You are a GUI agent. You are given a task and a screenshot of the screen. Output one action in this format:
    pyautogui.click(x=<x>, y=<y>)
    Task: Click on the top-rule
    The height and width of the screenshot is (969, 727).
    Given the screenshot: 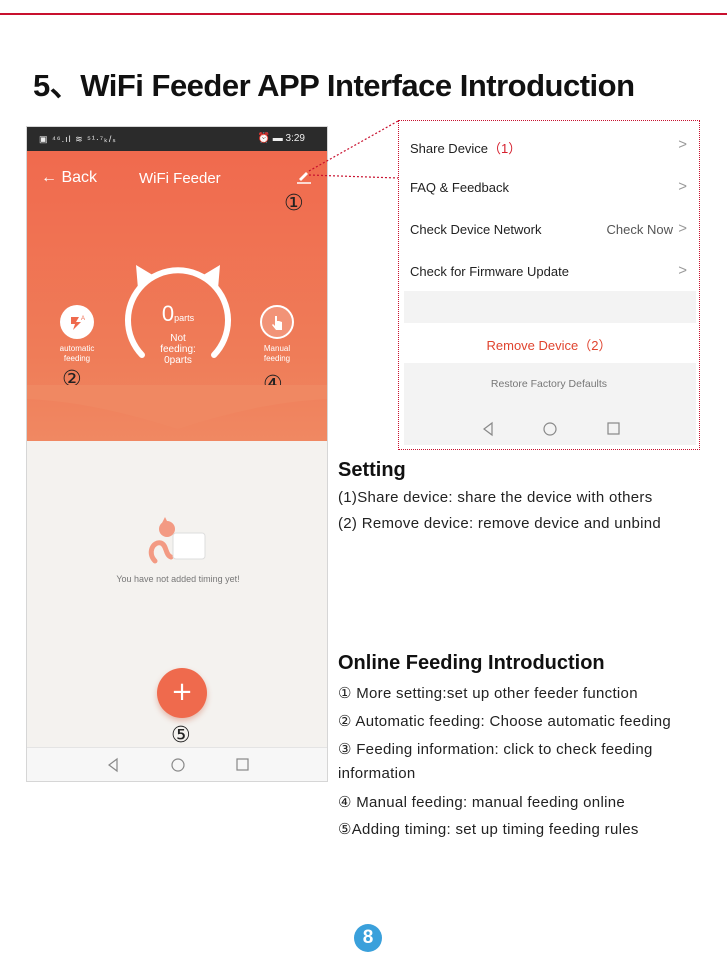 What is the action you would take?
    pyautogui.click(x=363, y=14)
    